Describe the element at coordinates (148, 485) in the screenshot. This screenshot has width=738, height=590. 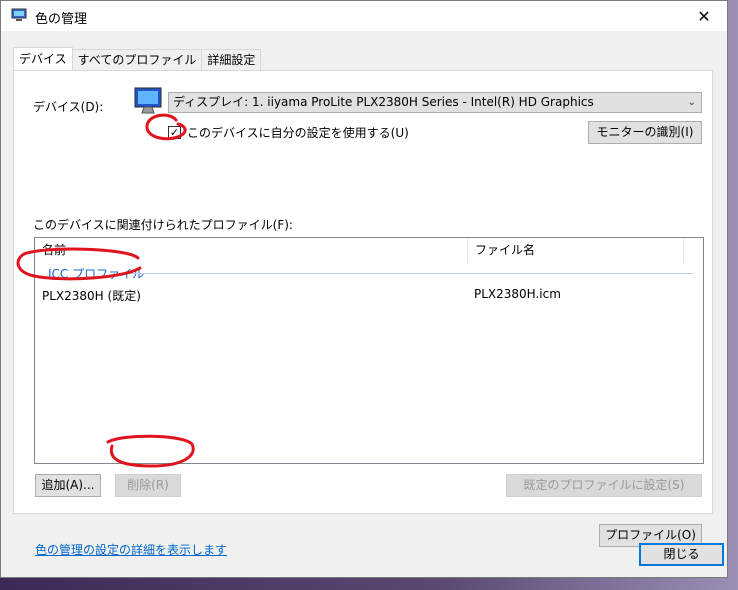
I see `remove-button: 削除(R)` at that location.